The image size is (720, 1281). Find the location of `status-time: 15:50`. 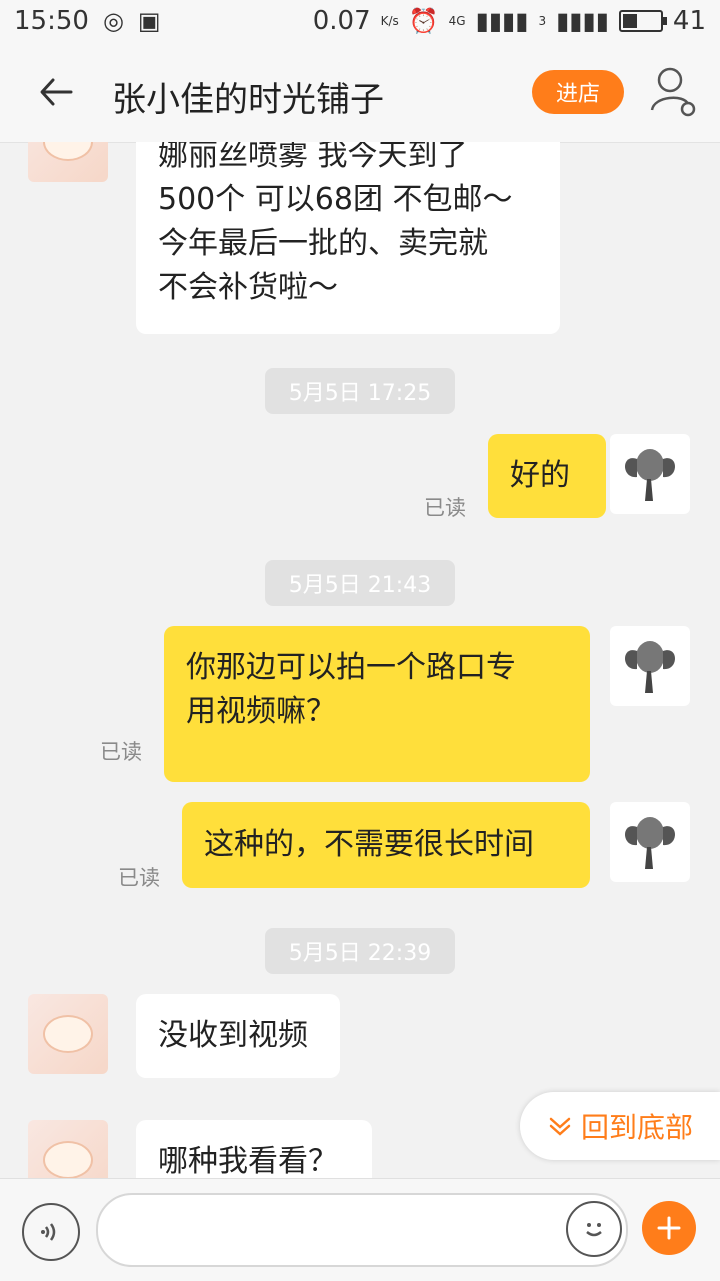

status-time: 15:50 is located at coordinates (51, 21).